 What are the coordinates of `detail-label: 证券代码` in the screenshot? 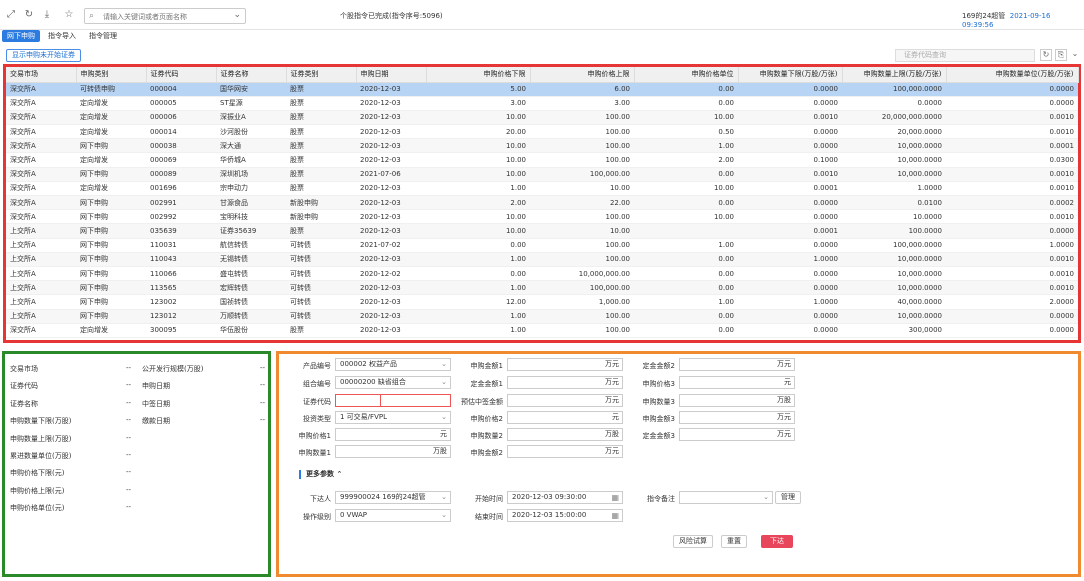 It's located at (24, 386).